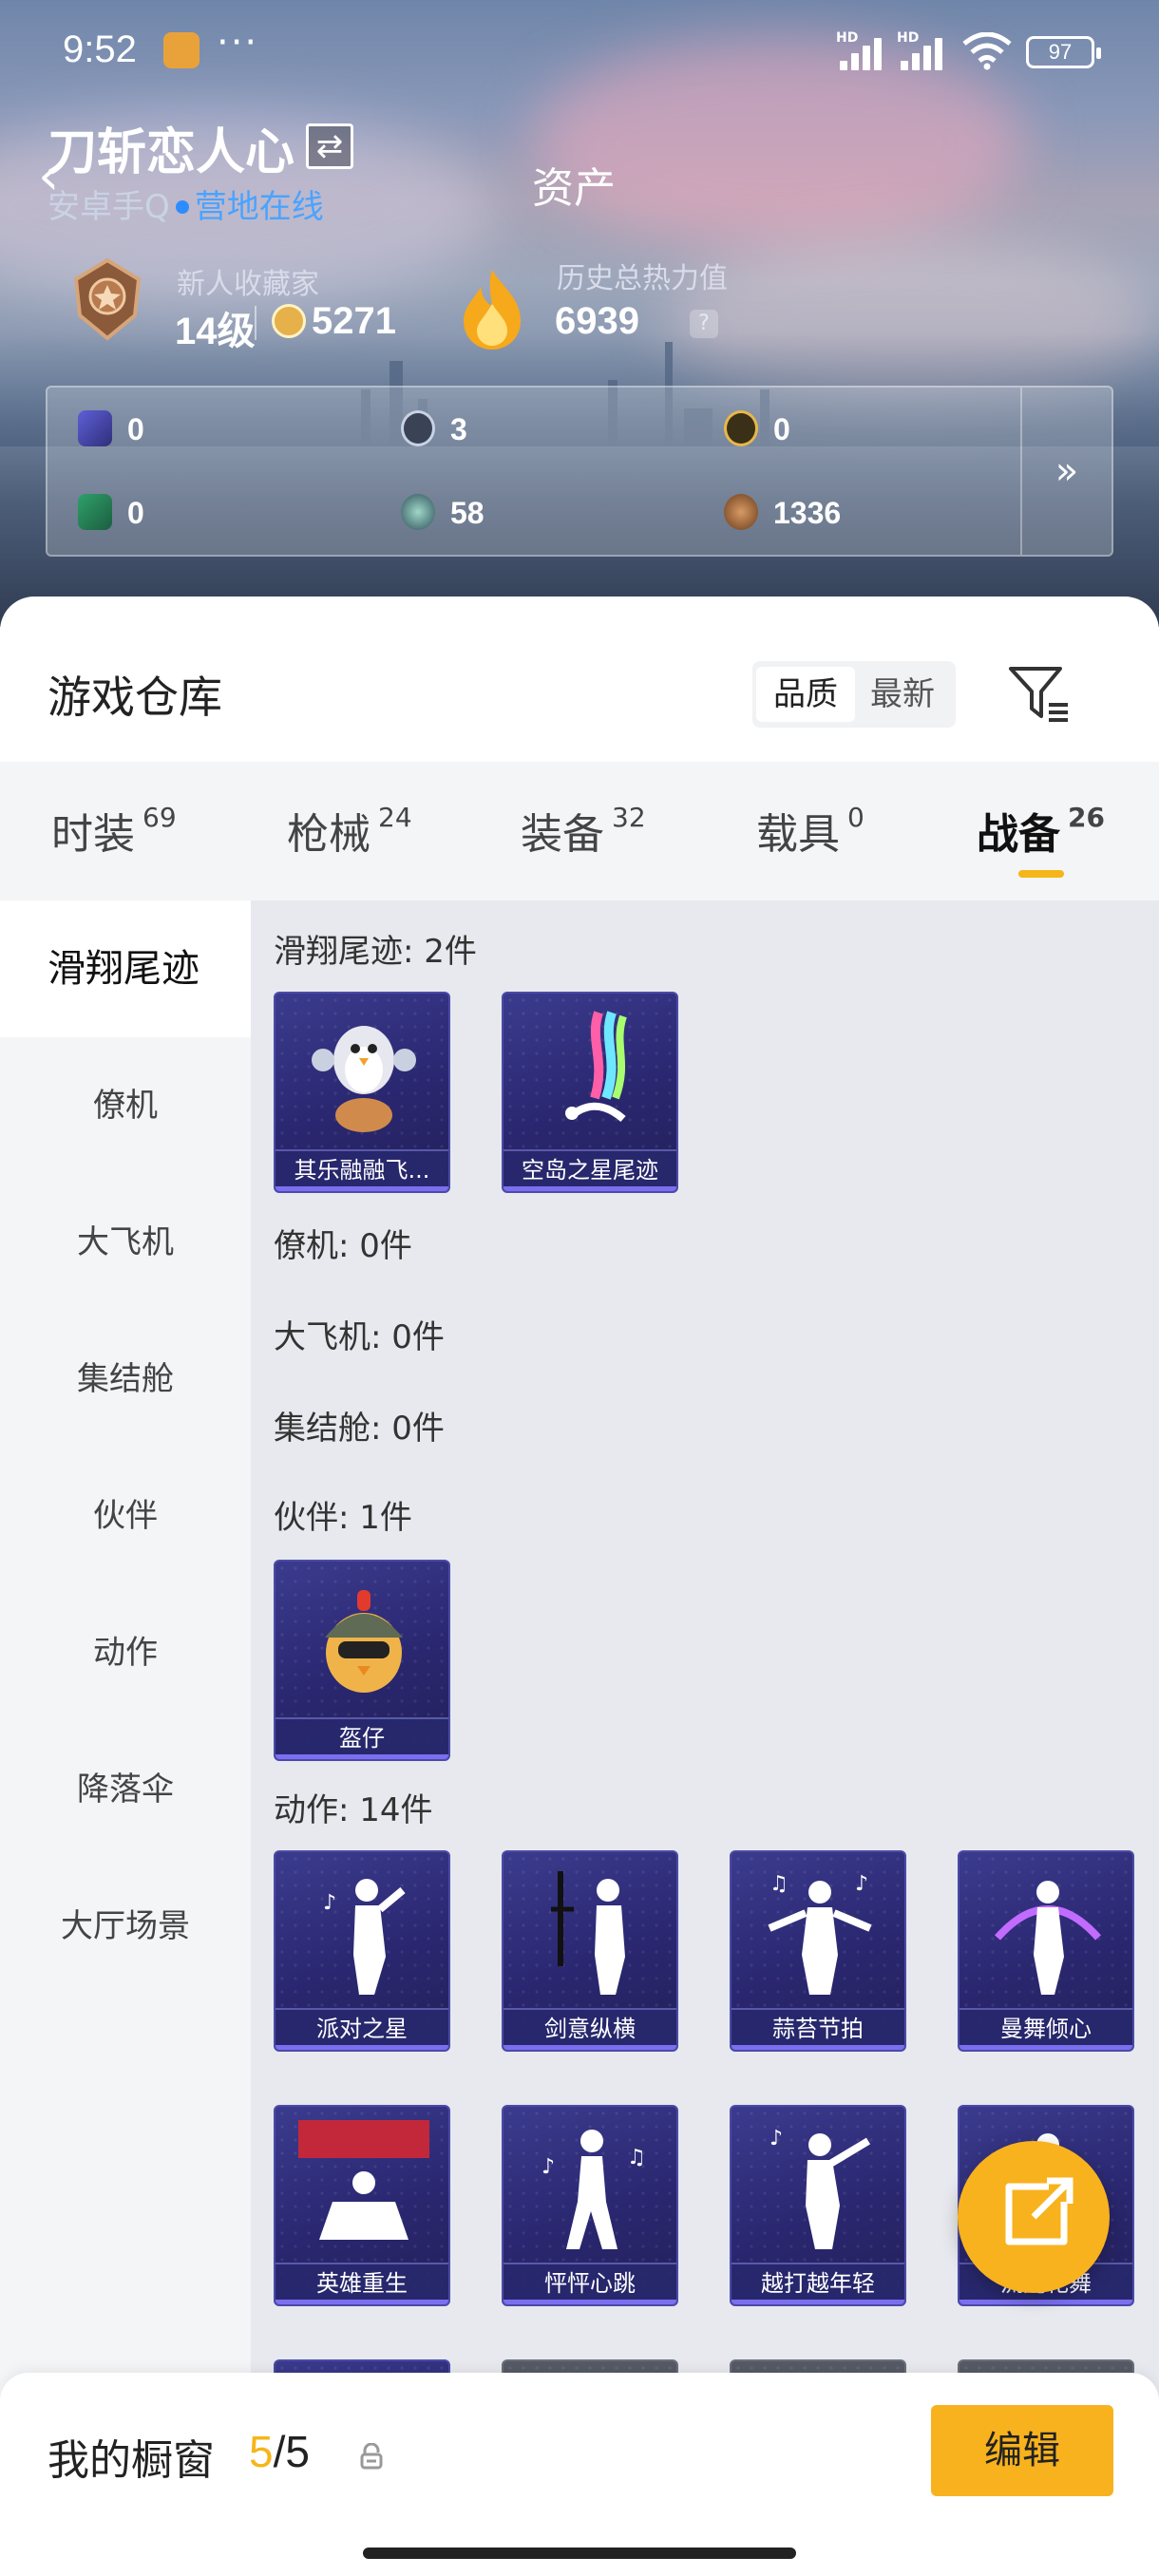  What do you see at coordinates (359, 1337) in the screenshot?
I see `section-title: 大飞机: 0件` at bounding box center [359, 1337].